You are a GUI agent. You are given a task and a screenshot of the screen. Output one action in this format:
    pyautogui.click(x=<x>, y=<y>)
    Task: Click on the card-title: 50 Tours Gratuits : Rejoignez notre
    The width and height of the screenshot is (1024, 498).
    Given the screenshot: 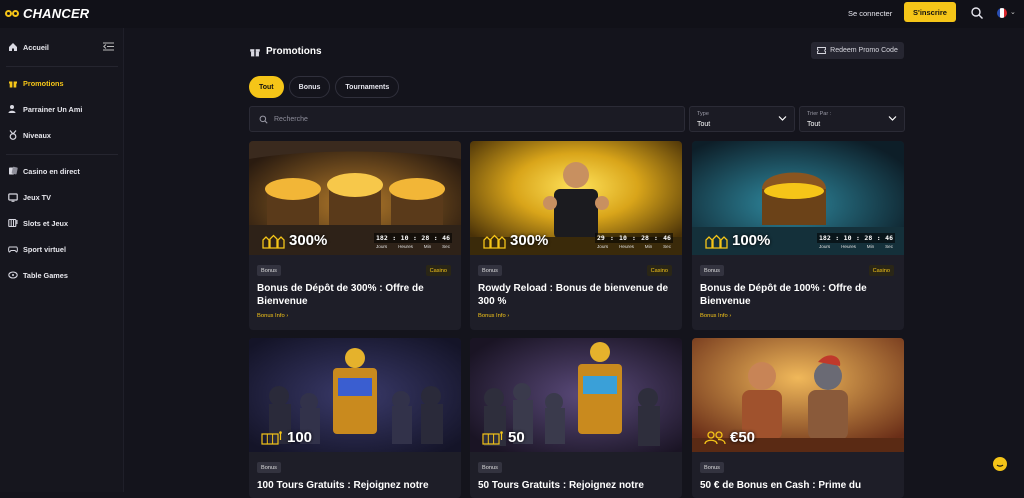 What is the action you would take?
    pyautogui.click(x=561, y=485)
    